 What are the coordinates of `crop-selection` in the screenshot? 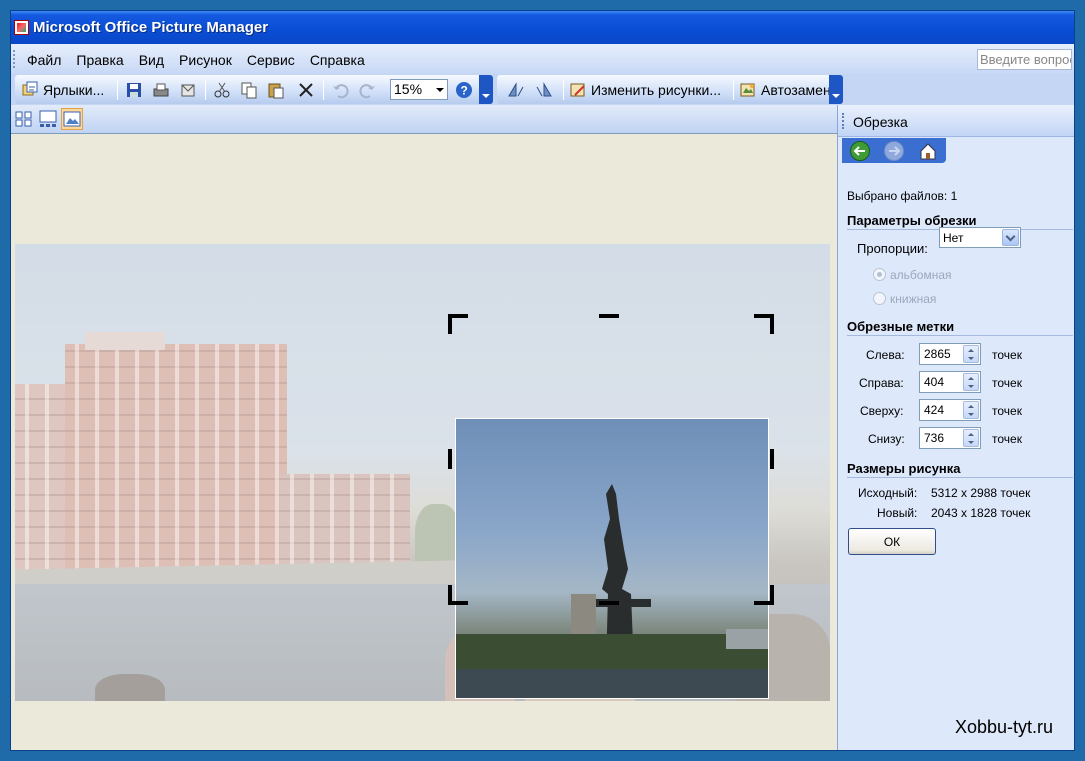 It's located at (612, 558).